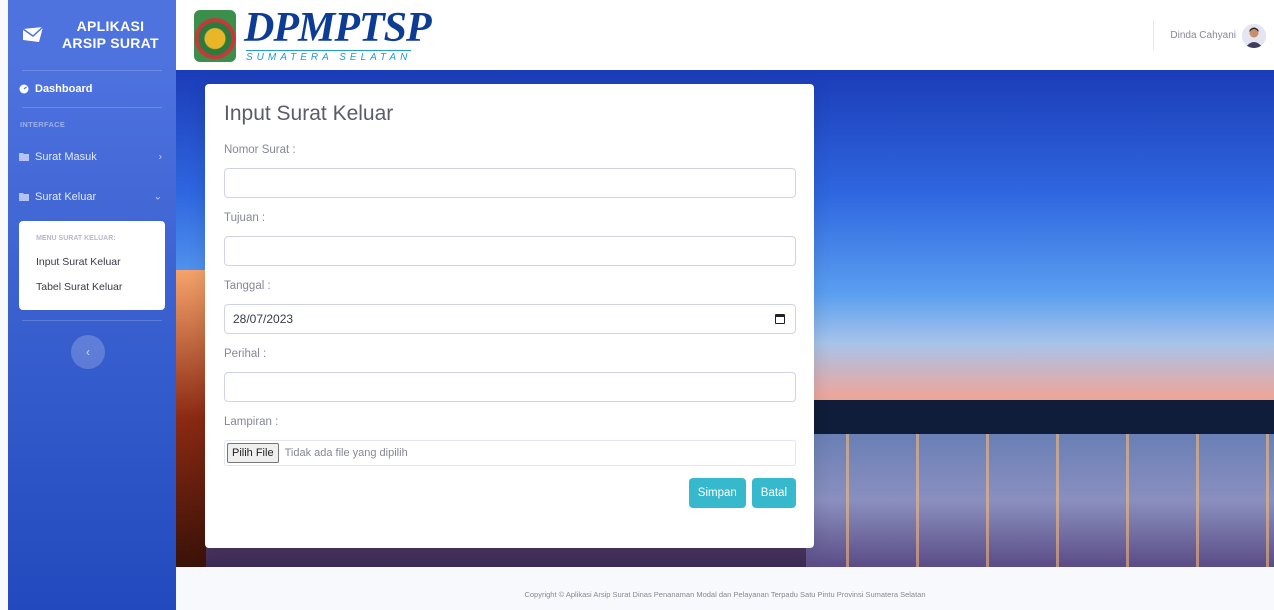 The image size is (1274, 610). Describe the element at coordinates (346, 453) in the screenshot. I see `file-status: Tidak ada file yang dipilih` at that location.